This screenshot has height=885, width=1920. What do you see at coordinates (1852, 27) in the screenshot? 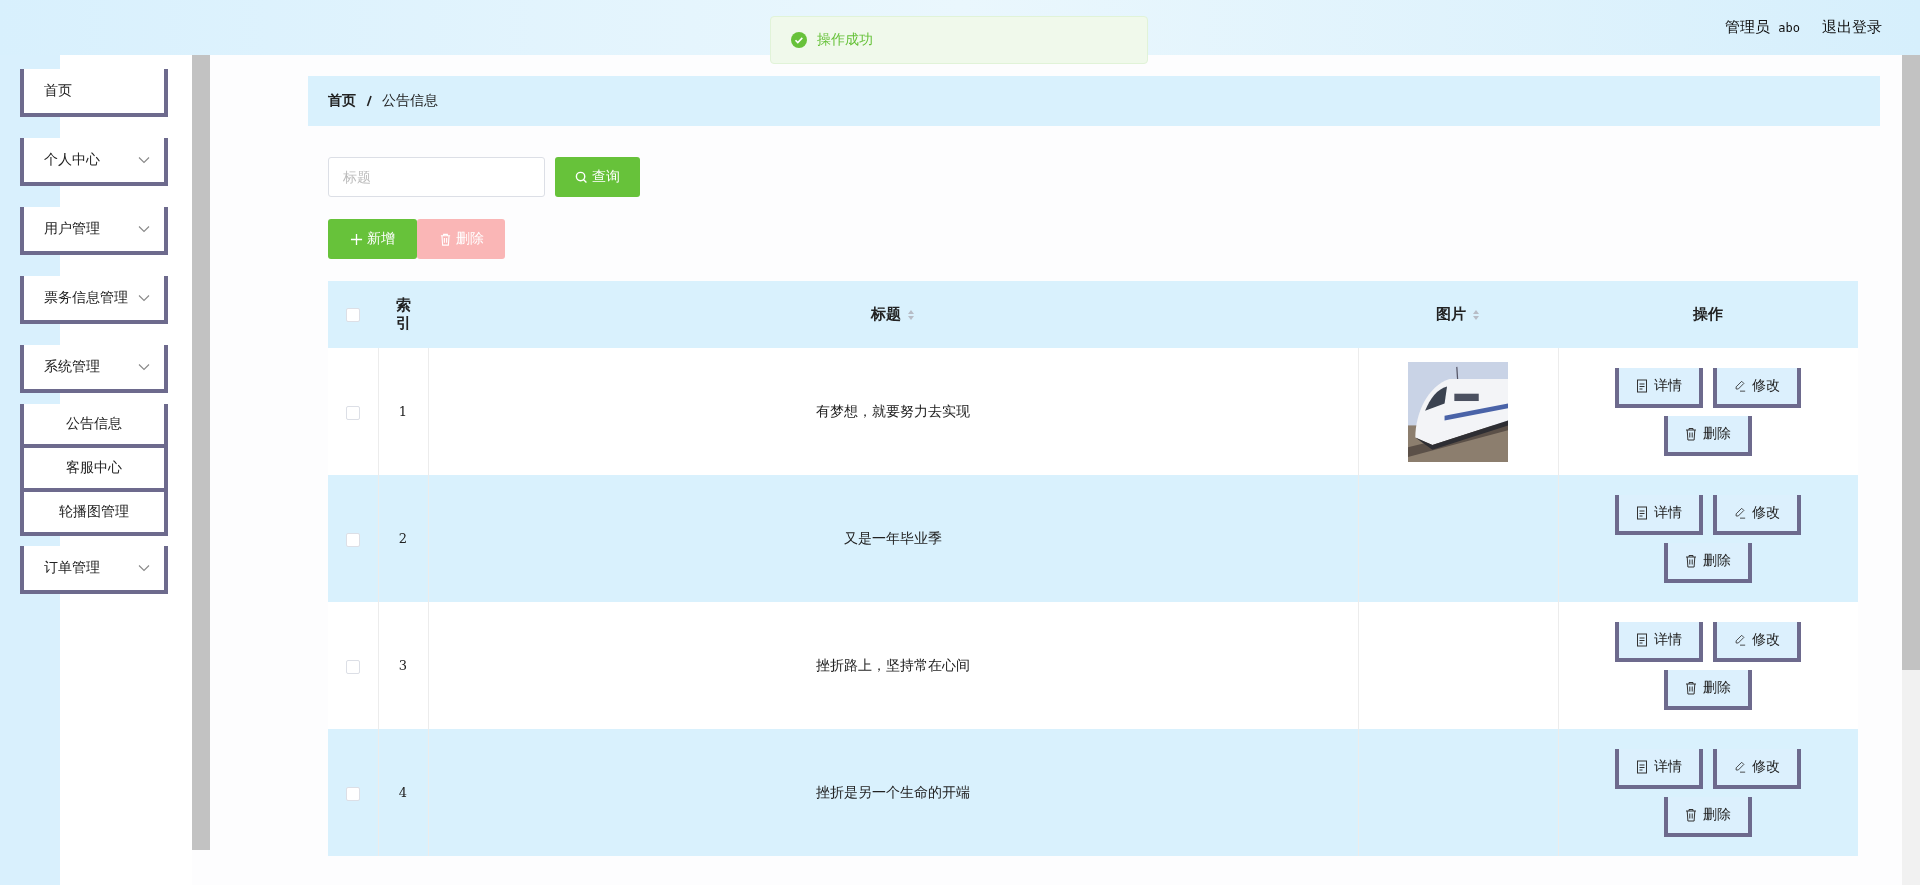
I see `logout-link: 退出登录` at bounding box center [1852, 27].